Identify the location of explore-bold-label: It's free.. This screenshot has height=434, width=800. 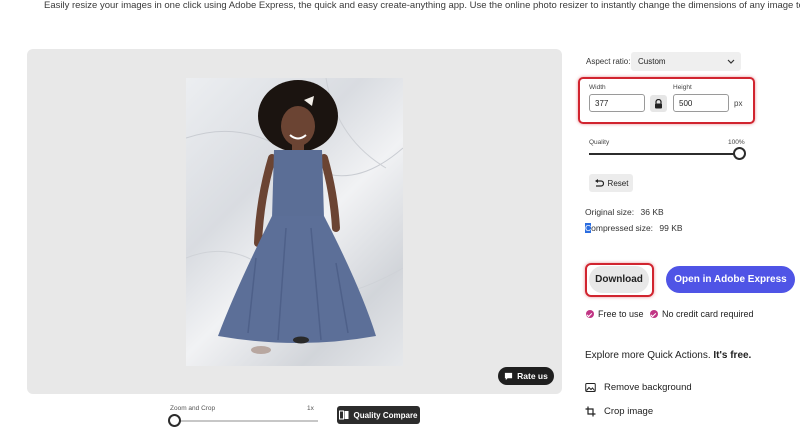
(732, 355).